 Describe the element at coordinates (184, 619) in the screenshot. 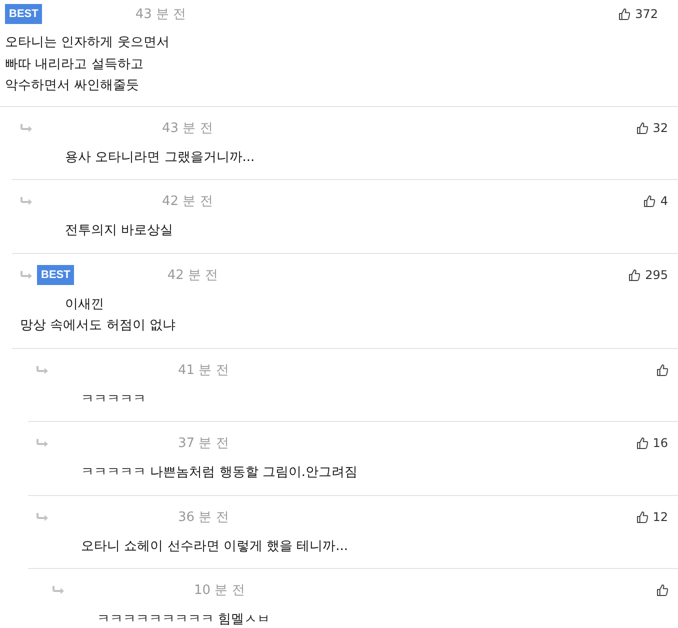

I see `comment-text: ㅋㅋㅋㅋㅋㅋㅋㅋㅋ 힘멜ㅅㅂ` at that location.